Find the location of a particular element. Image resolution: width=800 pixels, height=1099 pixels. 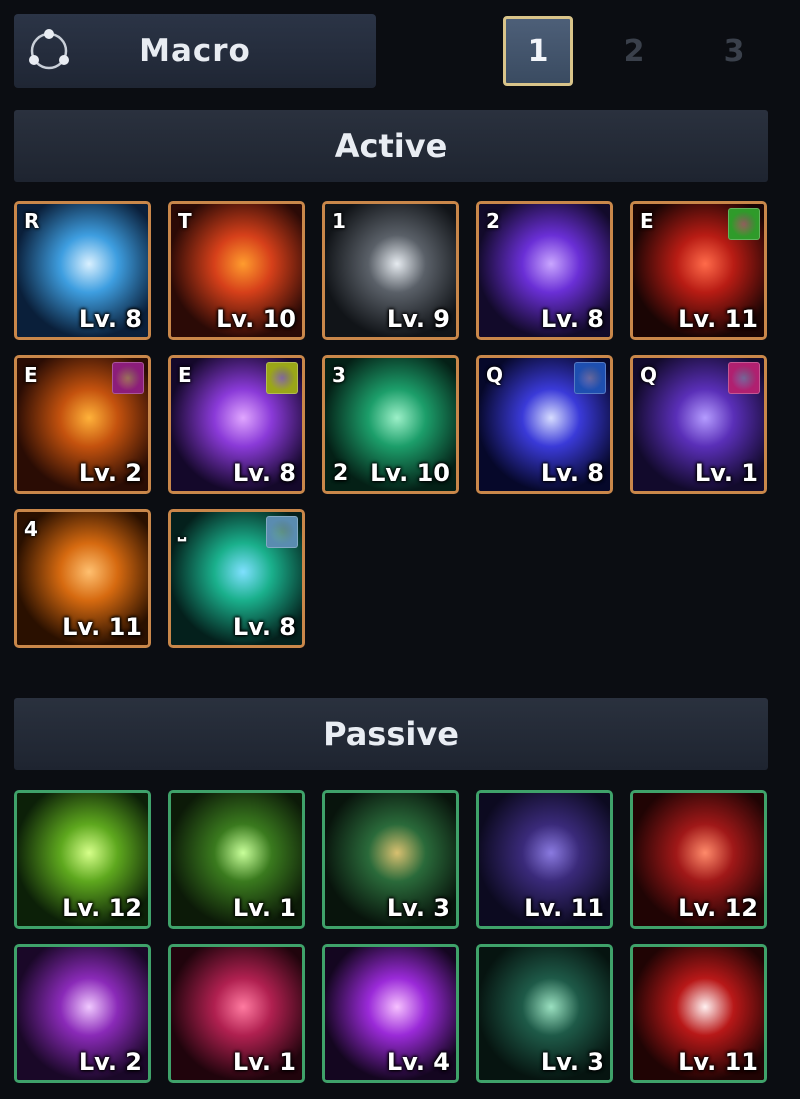

page-tab-1: 1 is located at coordinates (538, 51).